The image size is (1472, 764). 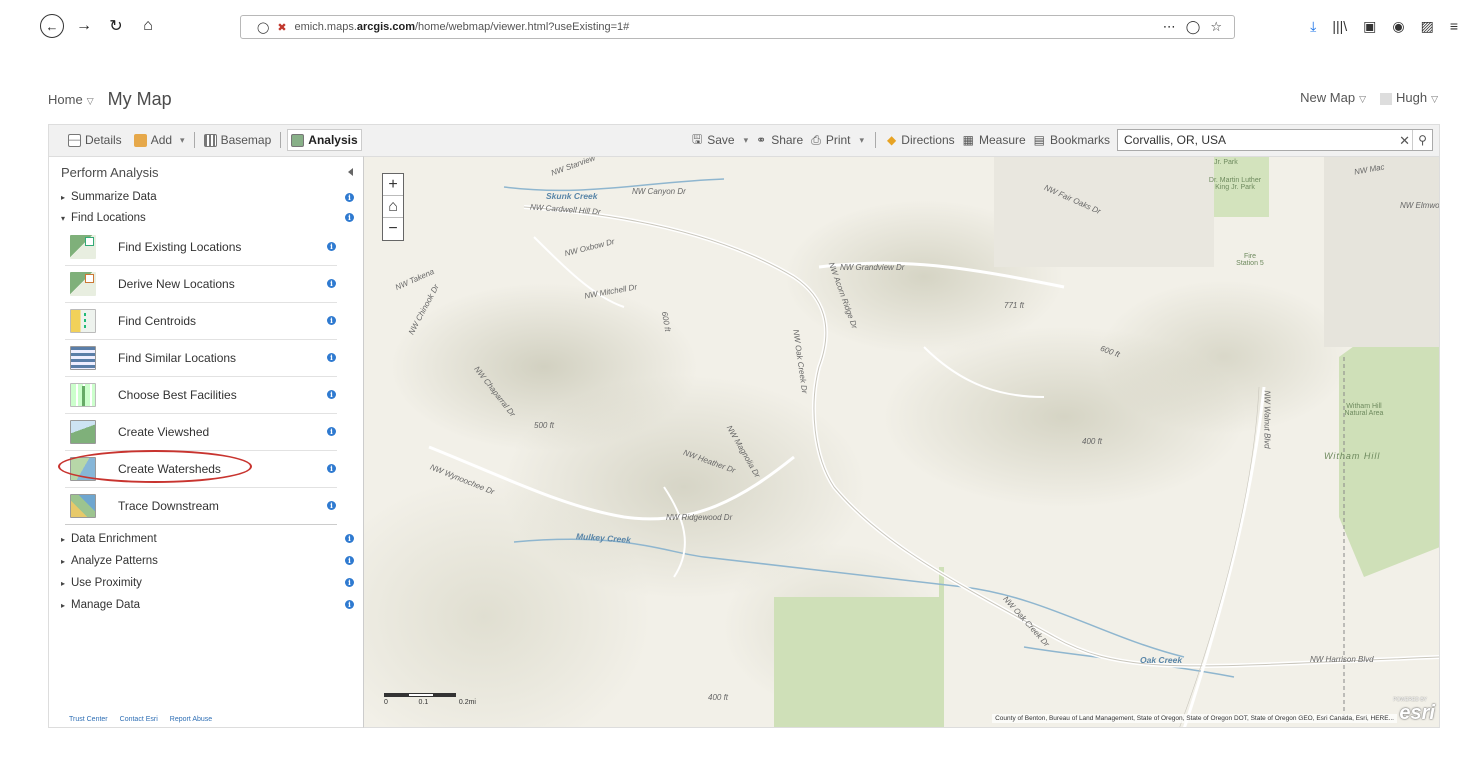 I want to click on search-input, so click(x=1254, y=140).